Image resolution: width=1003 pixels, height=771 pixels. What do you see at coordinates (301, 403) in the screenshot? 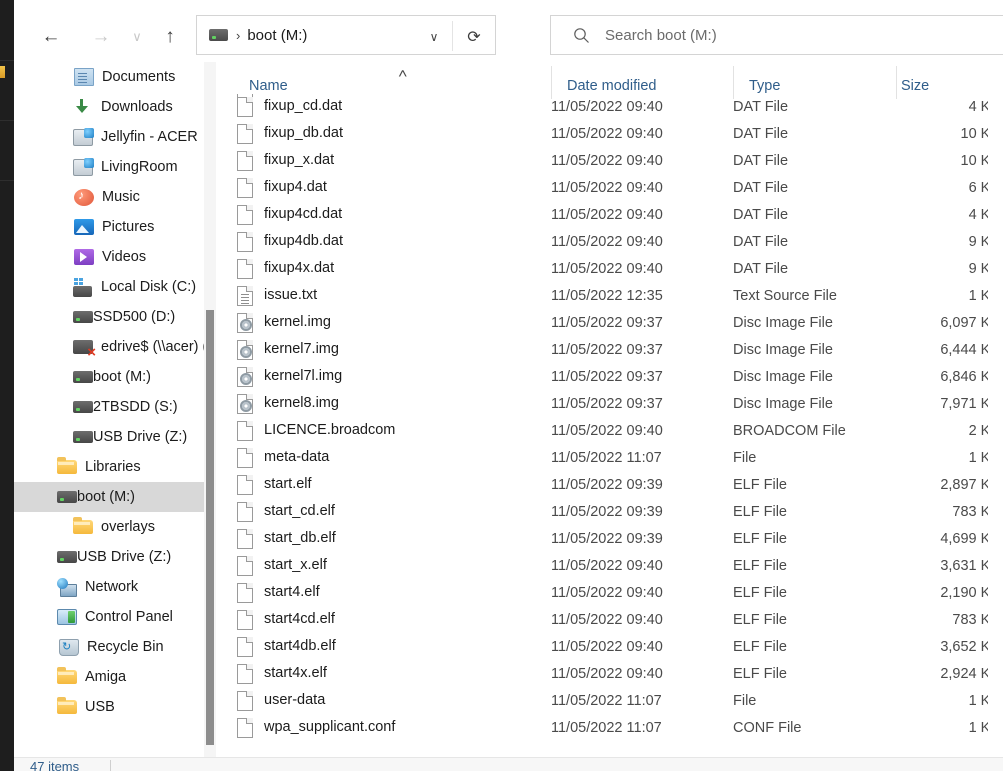
I see `file-name: kernel8.img` at bounding box center [301, 403].